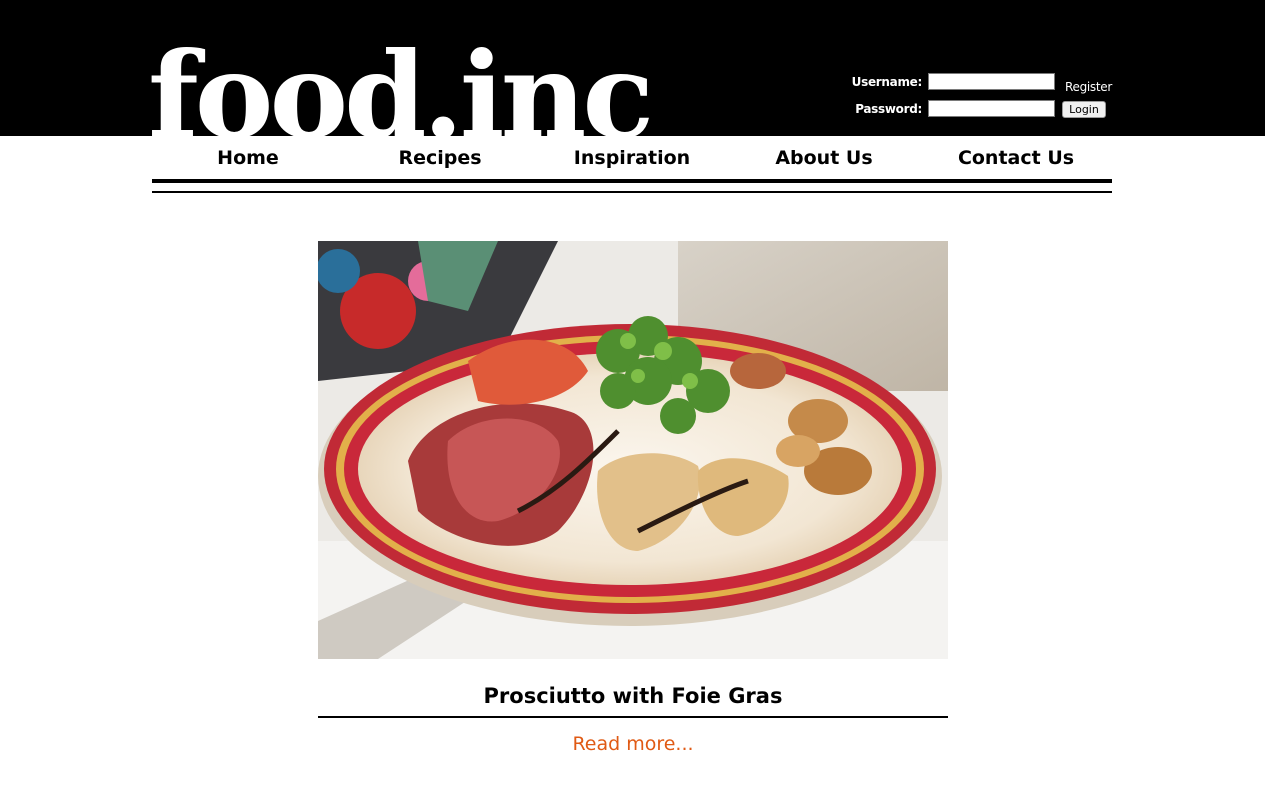  I want to click on nav-divider-thick, so click(632, 181).